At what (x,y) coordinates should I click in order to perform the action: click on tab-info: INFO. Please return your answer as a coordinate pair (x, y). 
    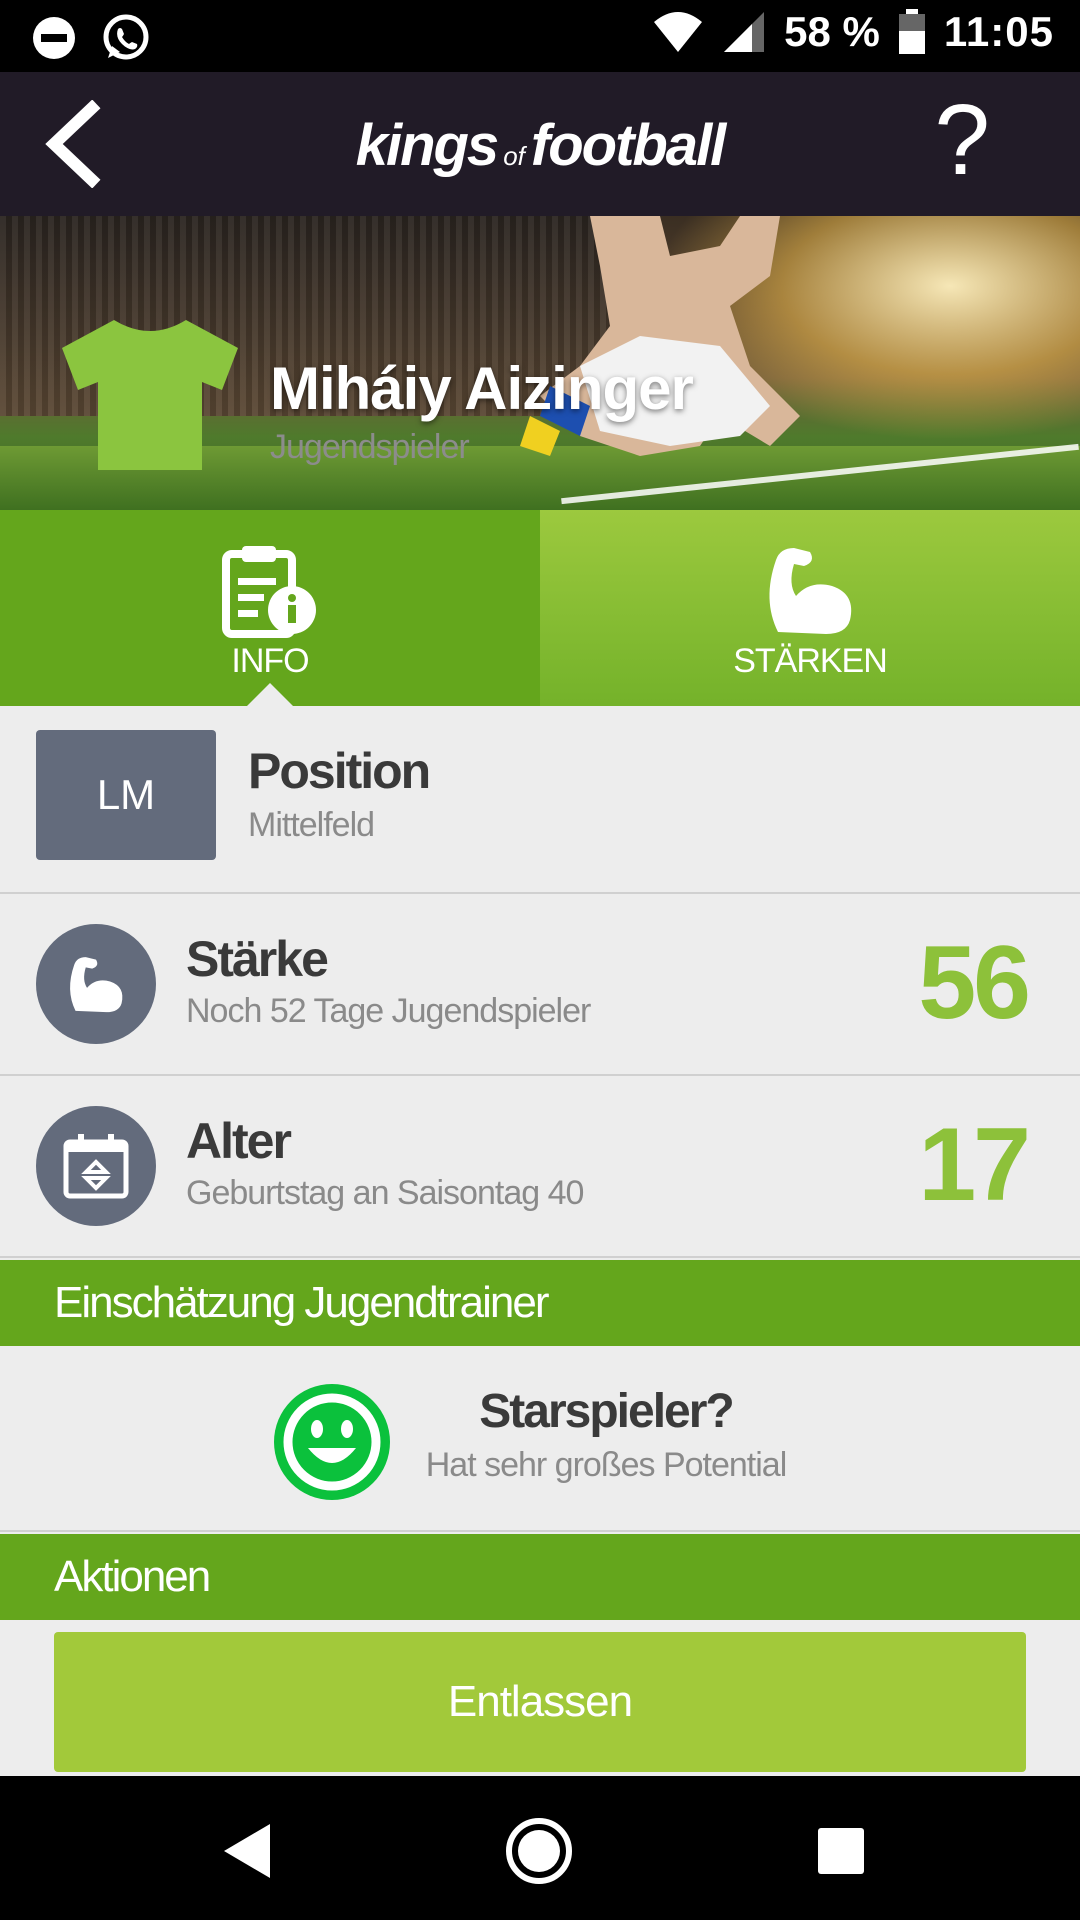
    Looking at the image, I should click on (270, 608).